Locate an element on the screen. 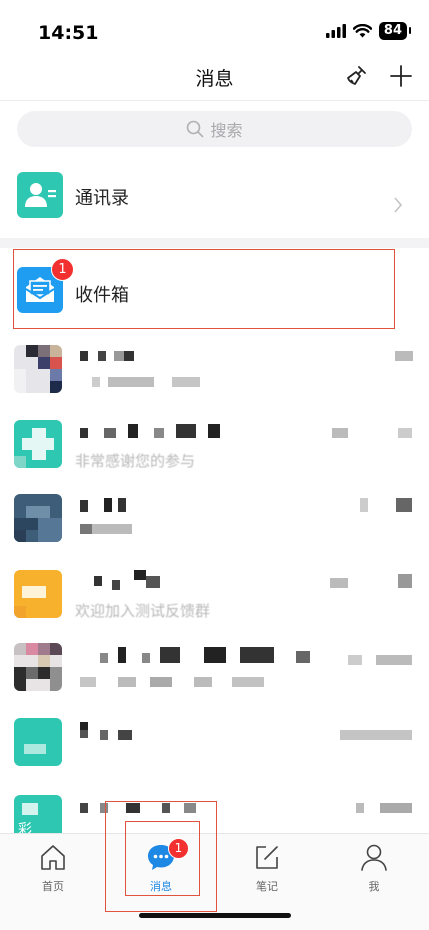 This screenshot has width=429, height=930. search-input: 搜索 is located at coordinates (214, 129).